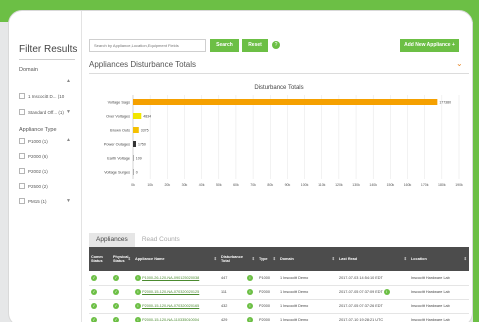  What do you see at coordinates (386, 292) in the screenshot?
I see `read-status-icon: i` at bounding box center [386, 292].